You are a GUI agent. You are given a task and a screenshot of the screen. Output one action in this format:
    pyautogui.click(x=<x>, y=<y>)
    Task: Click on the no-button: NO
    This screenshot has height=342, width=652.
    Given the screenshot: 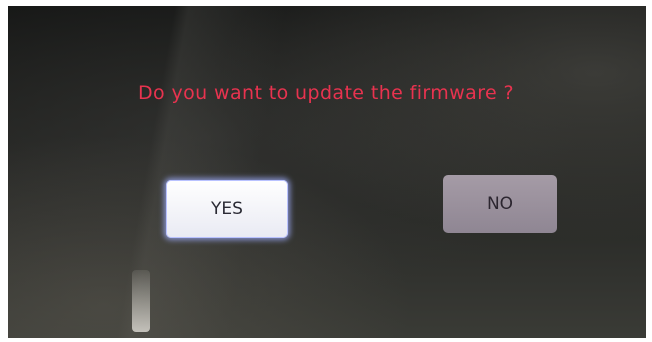 What is the action you would take?
    pyautogui.click(x=500, y=204)
    